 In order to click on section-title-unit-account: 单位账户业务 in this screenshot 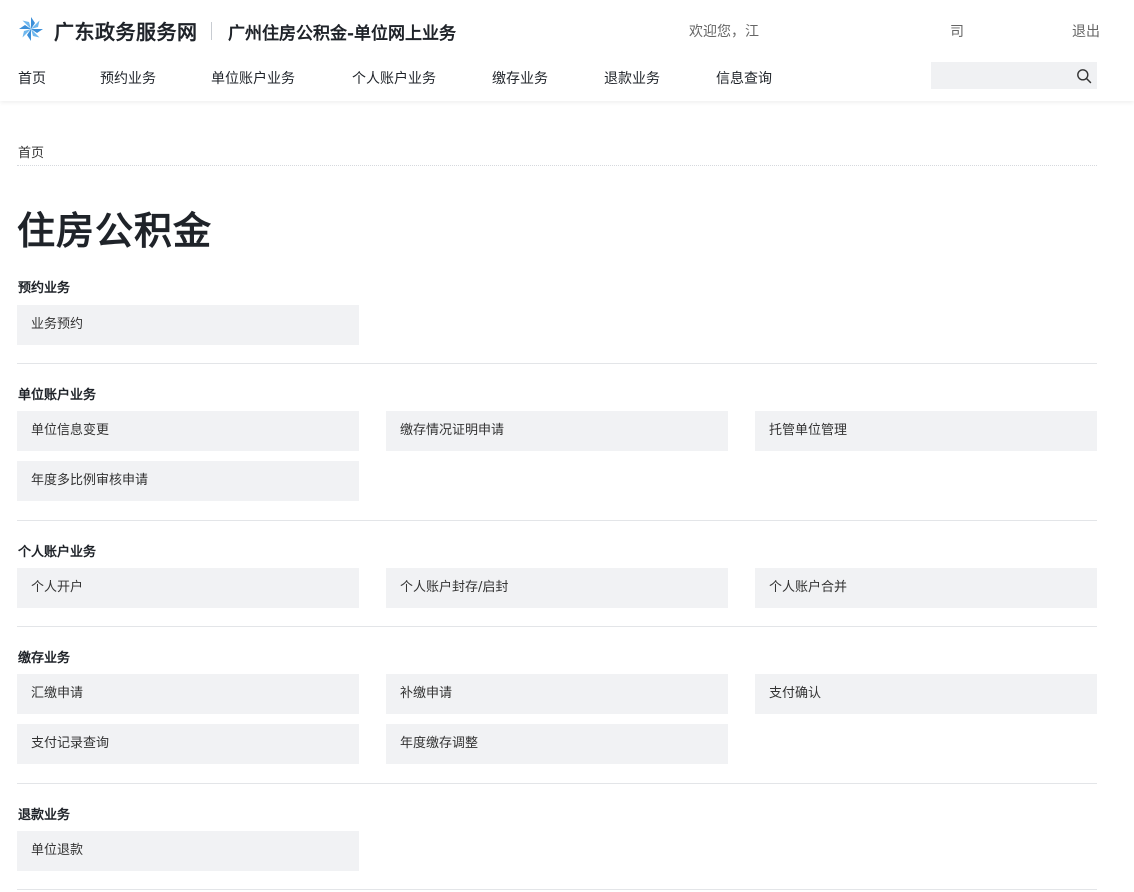, I will do `click(57, 395)`.